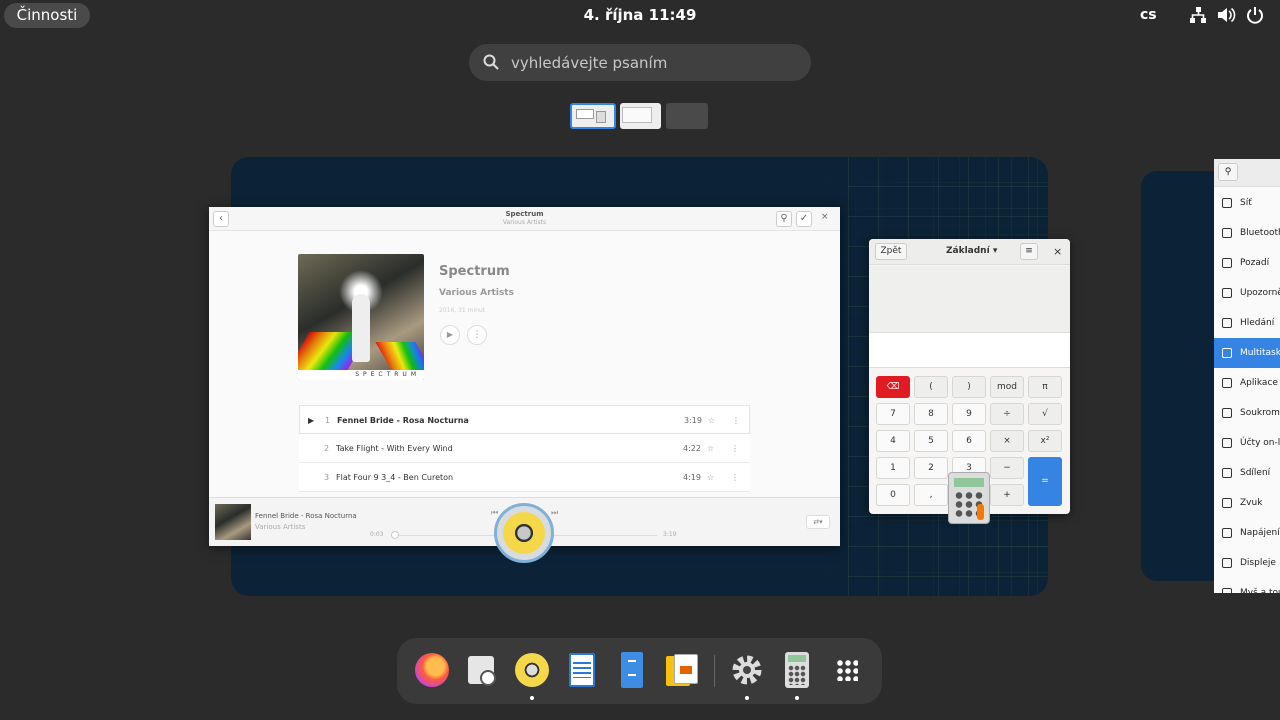 Image resolution: width=1280 pixels, height=720 pixels. What do you see at coordinates (784, 219) in the screenshot?
I see `search-button: ⚲` at bounding box center [784, 219].